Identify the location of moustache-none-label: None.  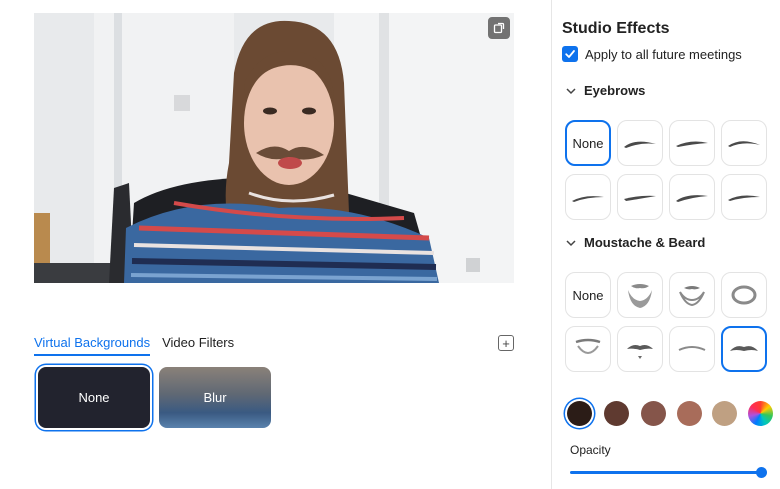
(588, 295).